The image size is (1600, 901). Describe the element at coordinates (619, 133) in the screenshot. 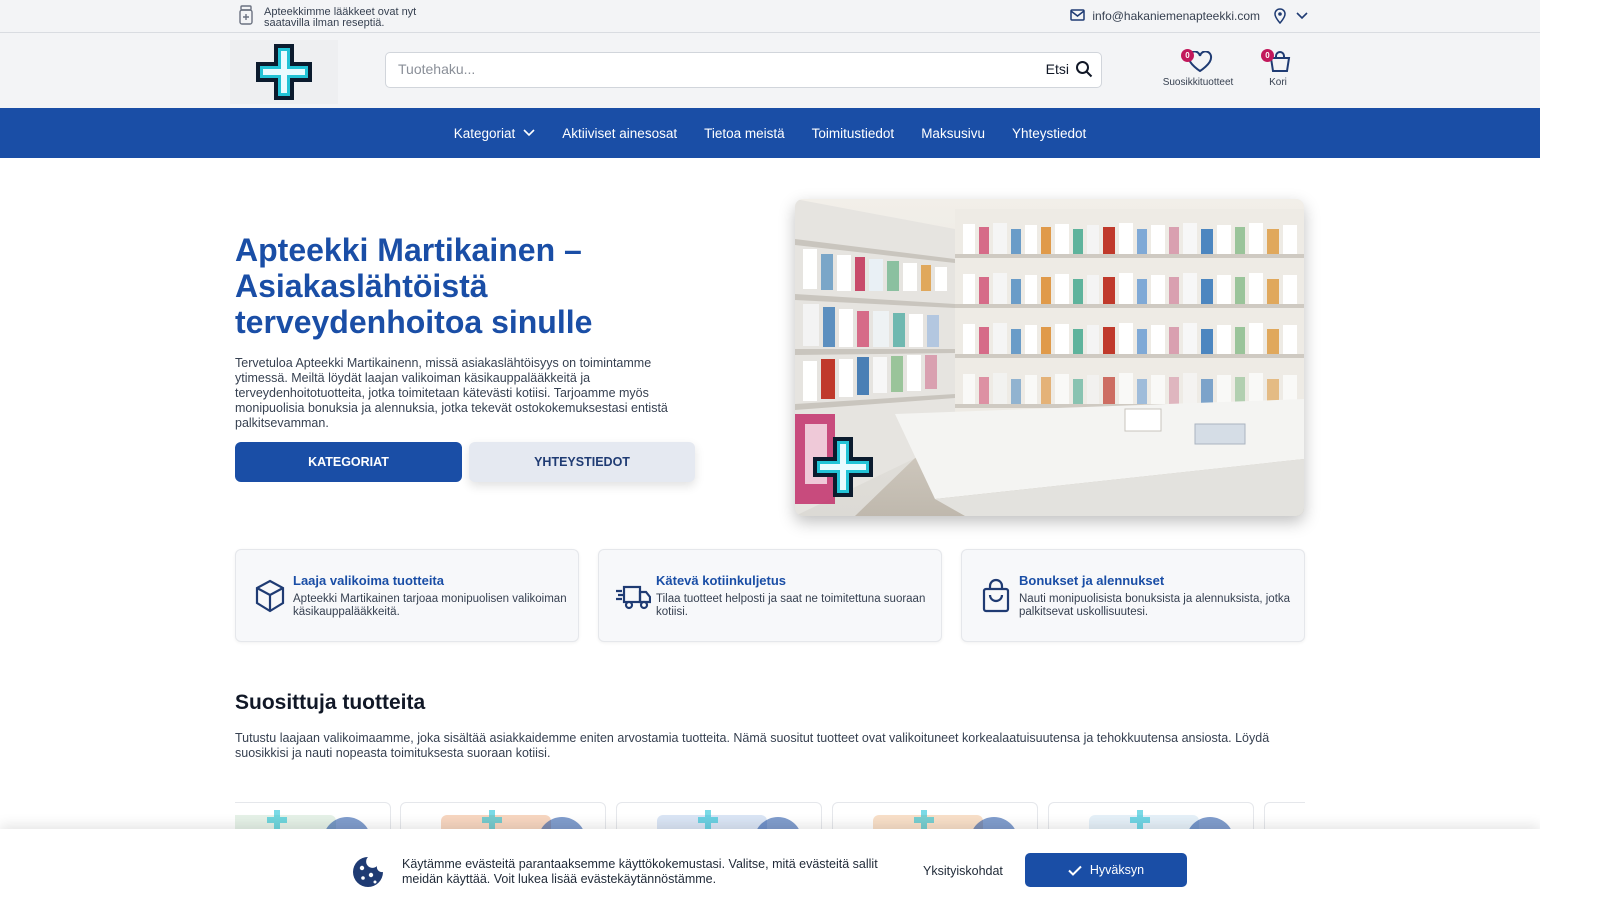

I see `nav-item-active-ingredients: Aktiiviset ainesosat` at that location.